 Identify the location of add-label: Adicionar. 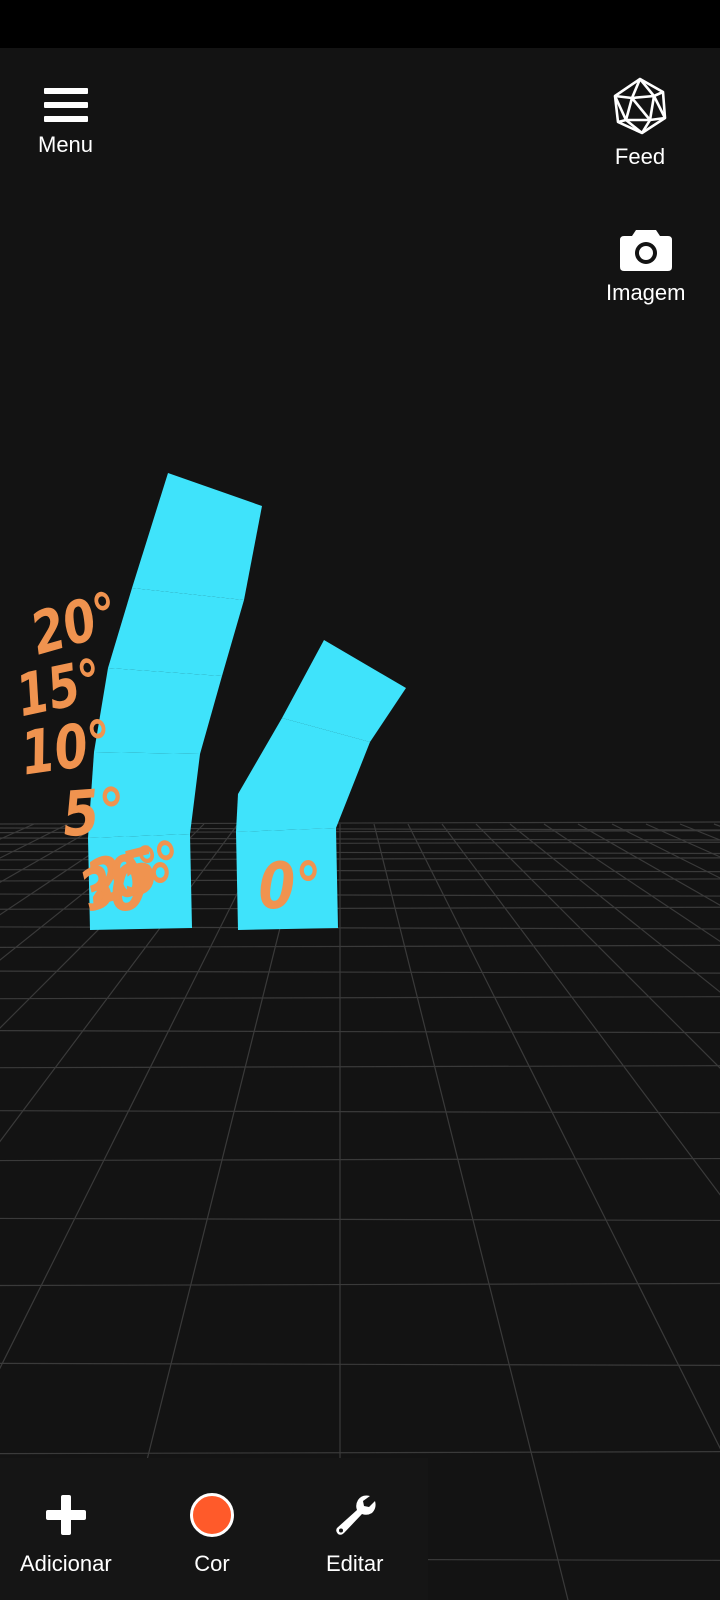
(66, 1563).